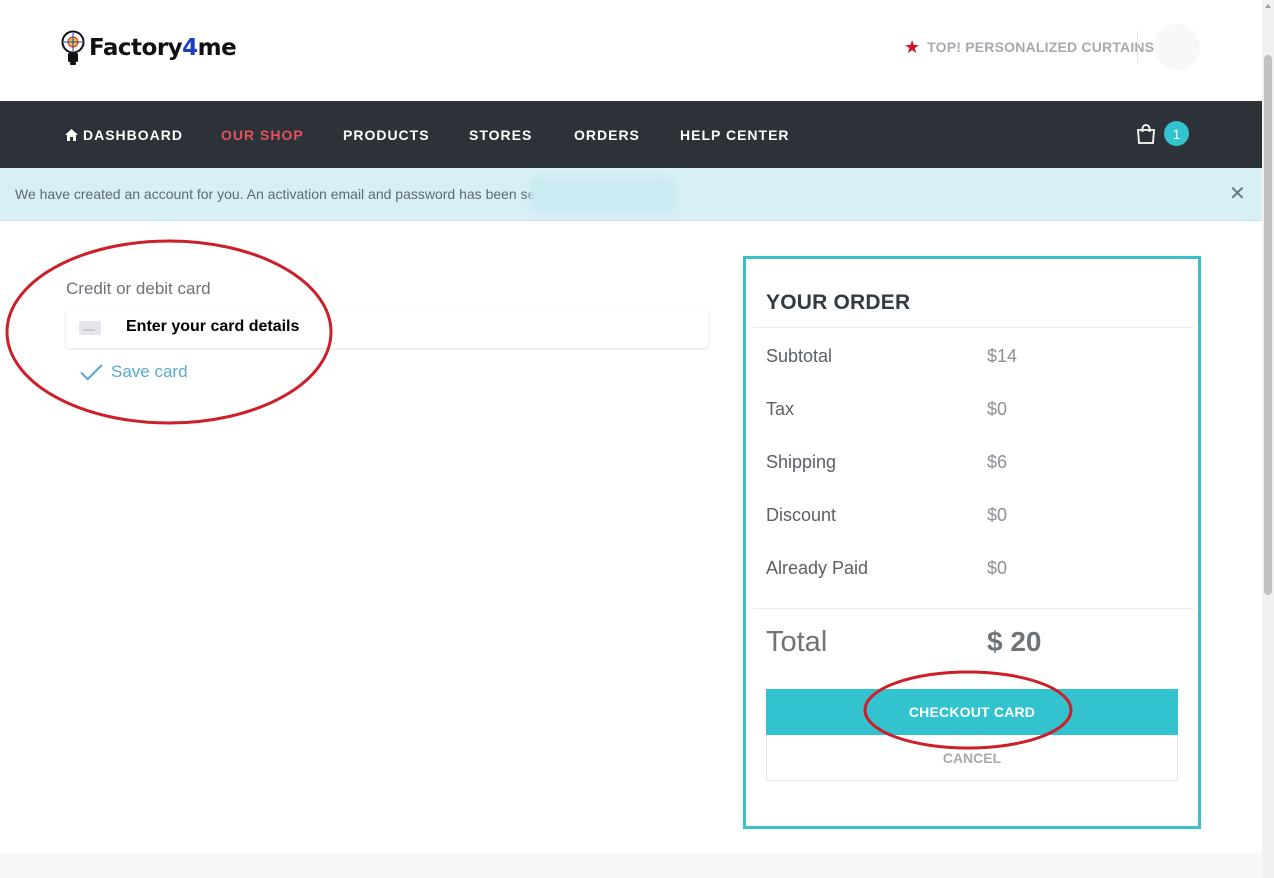  What do you see at coordinates (1268, 325) in the screenshot?
I see `scrollbar-thumb` at bounding box center [1268, 325].